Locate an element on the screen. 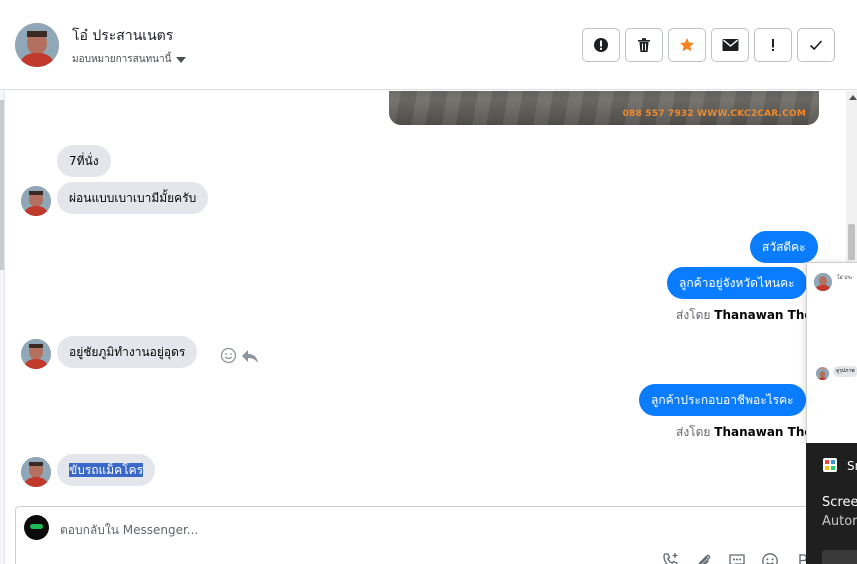 This screenshot has height=564, width=857. star-icon is located at coordinates (687, 45).